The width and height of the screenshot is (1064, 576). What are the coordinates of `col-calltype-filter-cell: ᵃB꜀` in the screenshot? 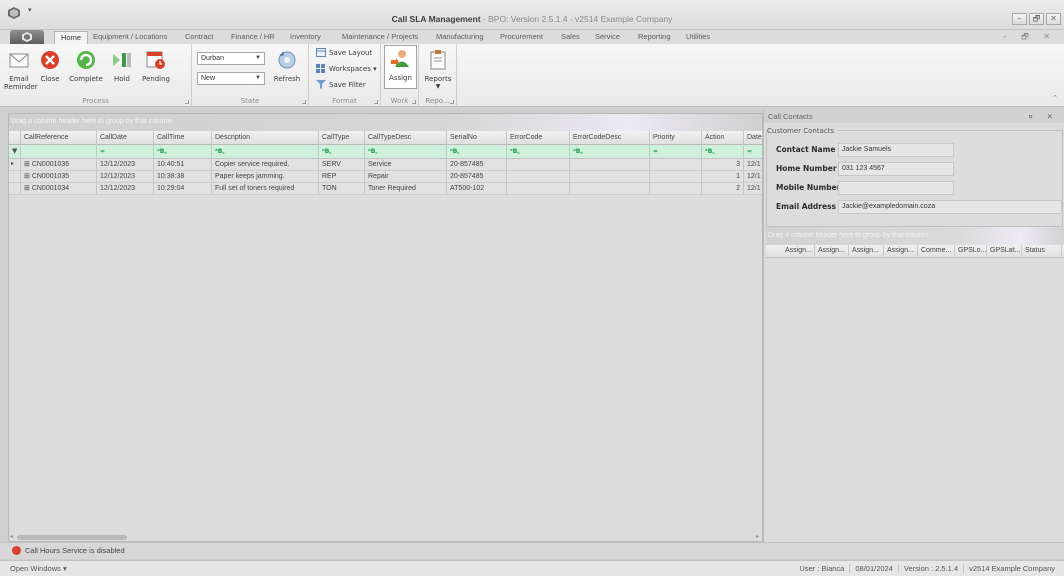 It's located at (342, 151).